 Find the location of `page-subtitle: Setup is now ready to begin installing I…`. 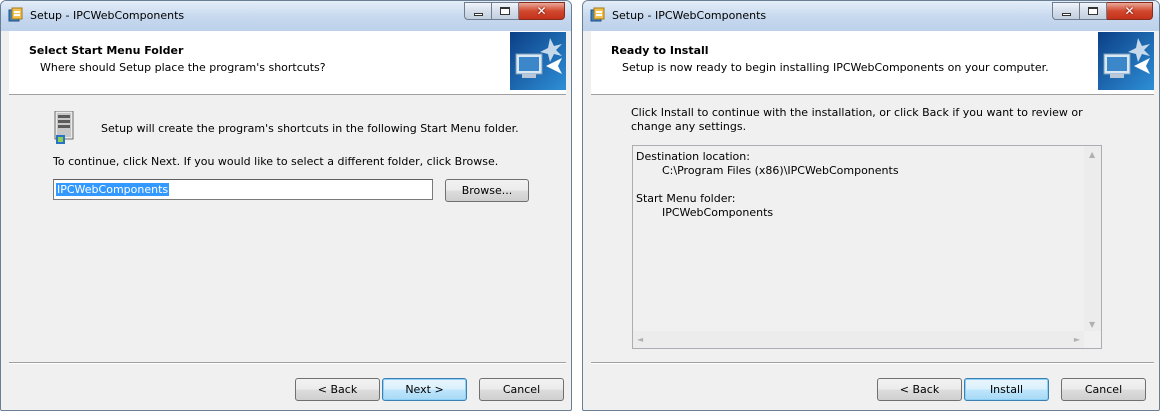

page-subtitle: Setup is now ready to begin installing I… is located at coordinates (835, 67).